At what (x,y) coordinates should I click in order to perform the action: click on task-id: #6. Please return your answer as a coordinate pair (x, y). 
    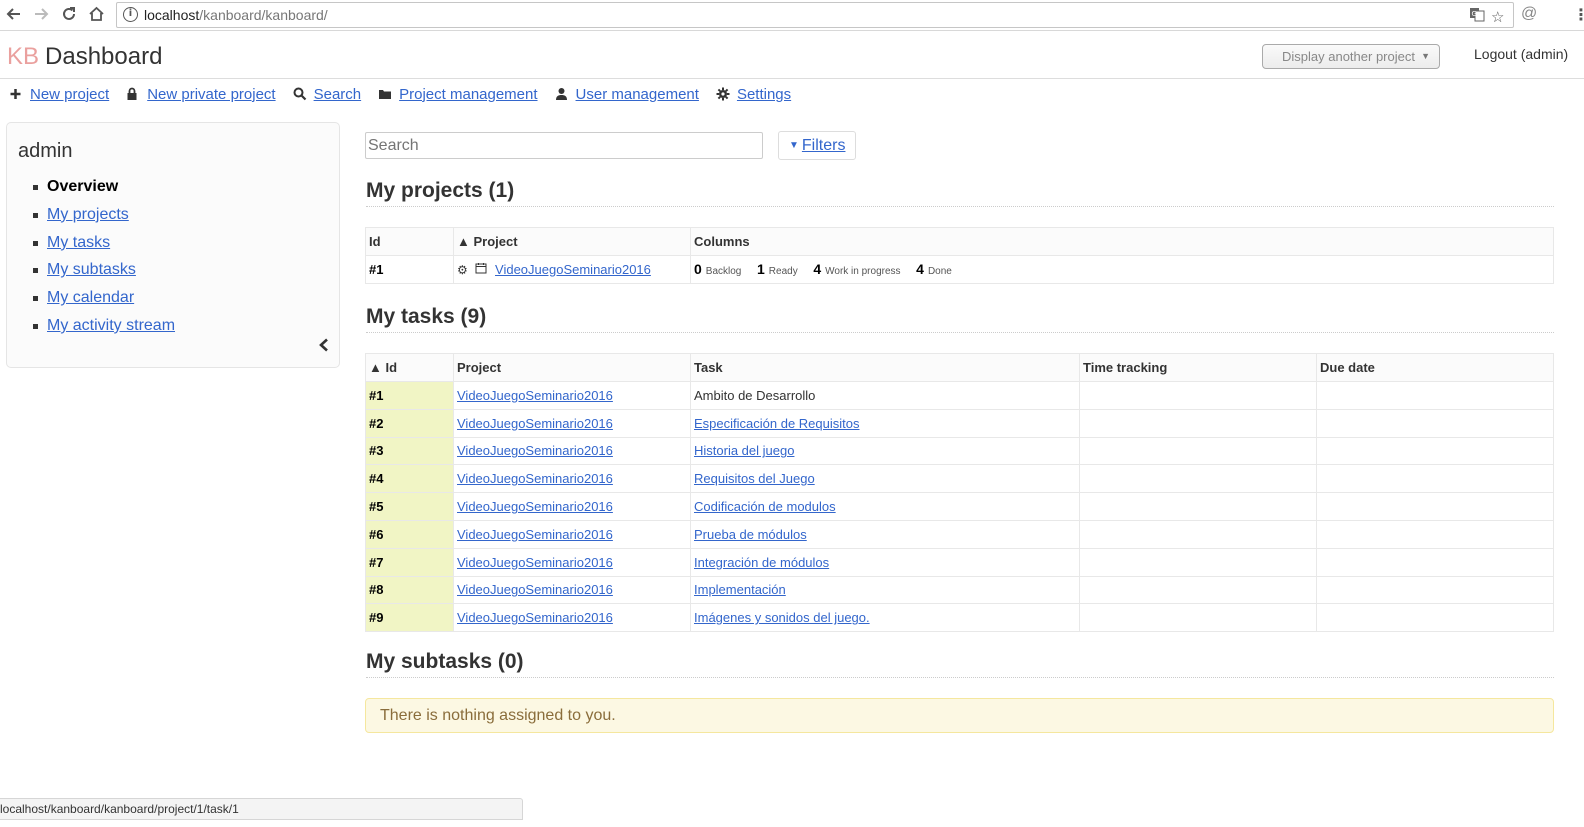
    Looking at the image, I should click on (409, 534).